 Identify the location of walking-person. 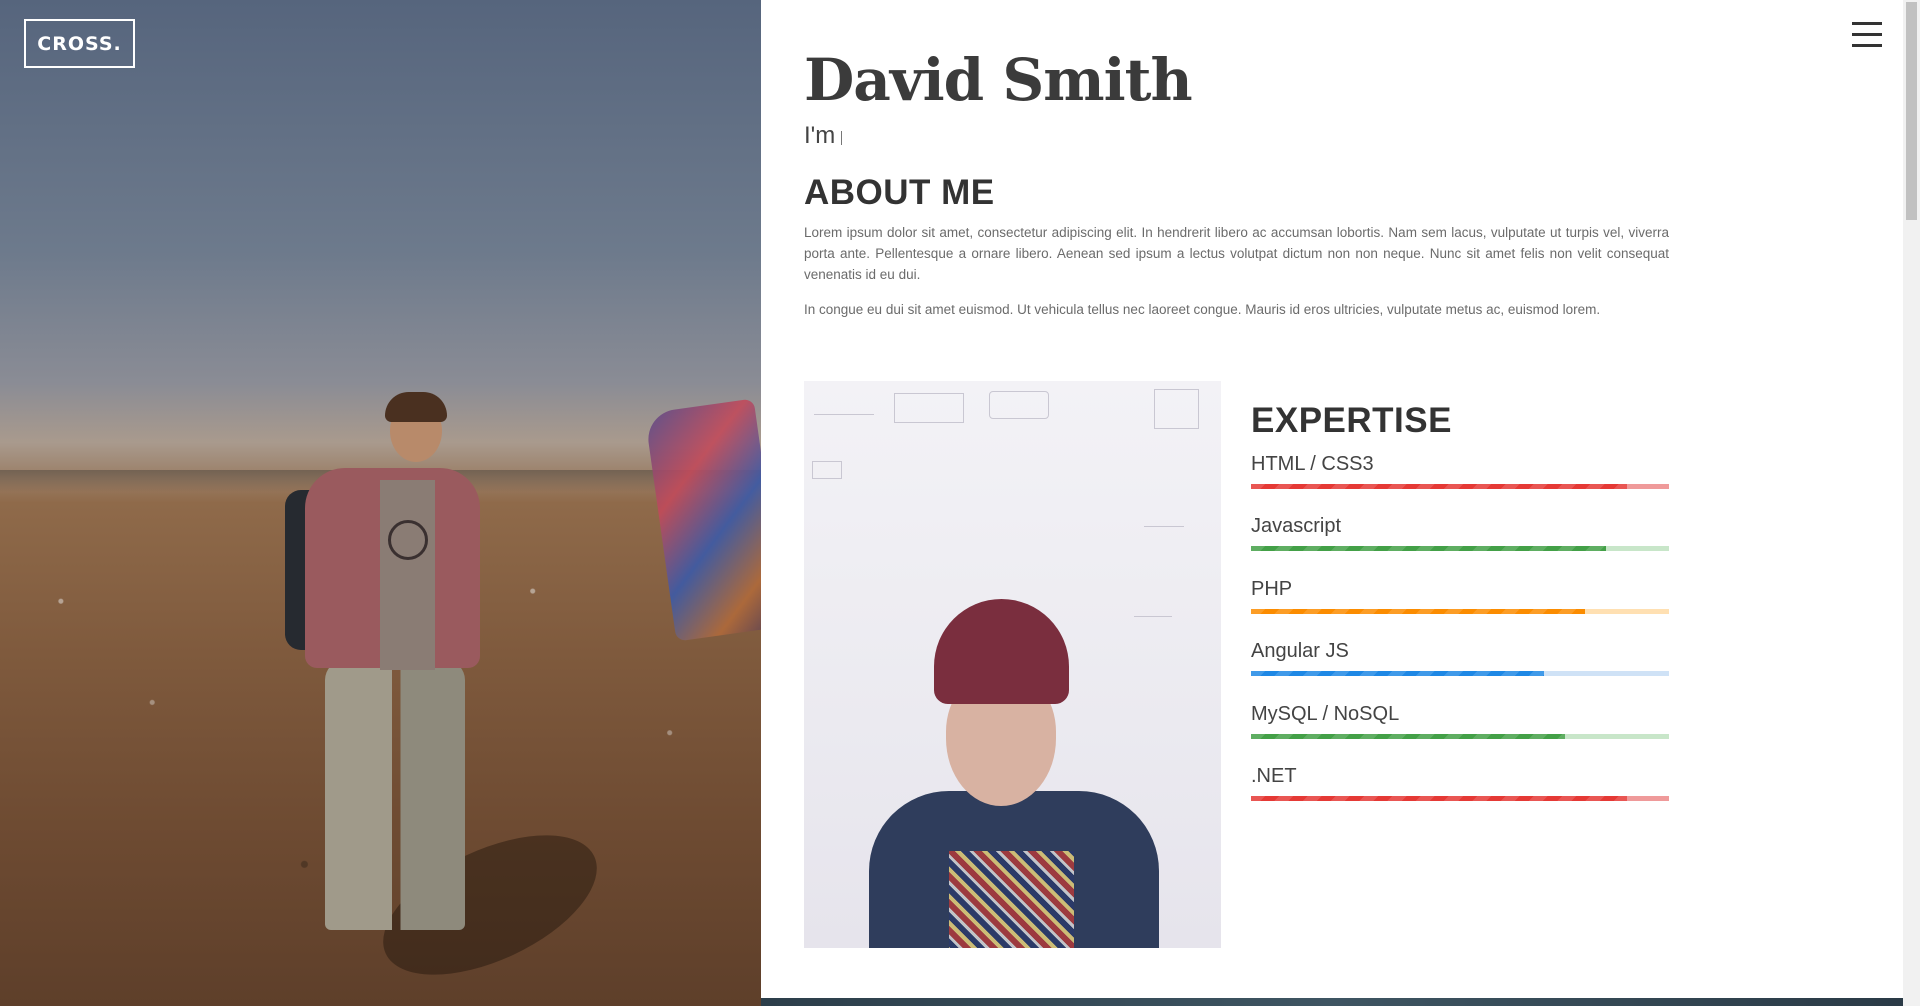
(451, 697).